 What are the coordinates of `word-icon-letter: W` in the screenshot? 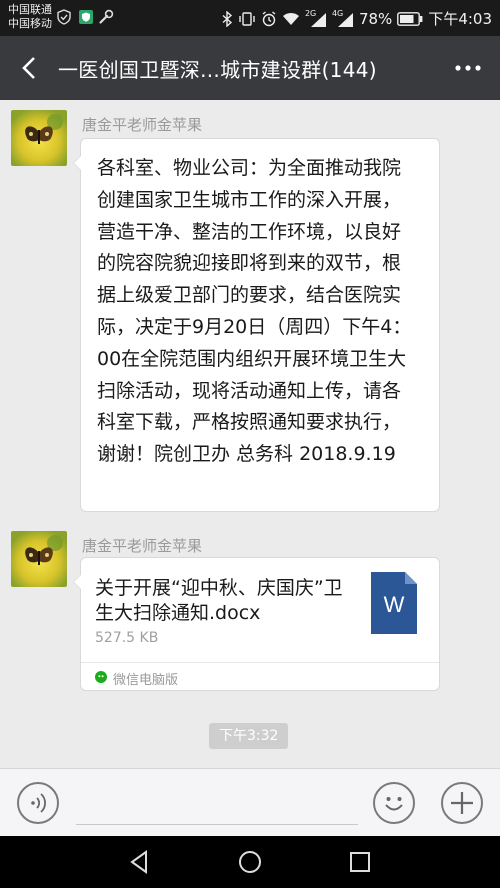 It's located at (394, 604).